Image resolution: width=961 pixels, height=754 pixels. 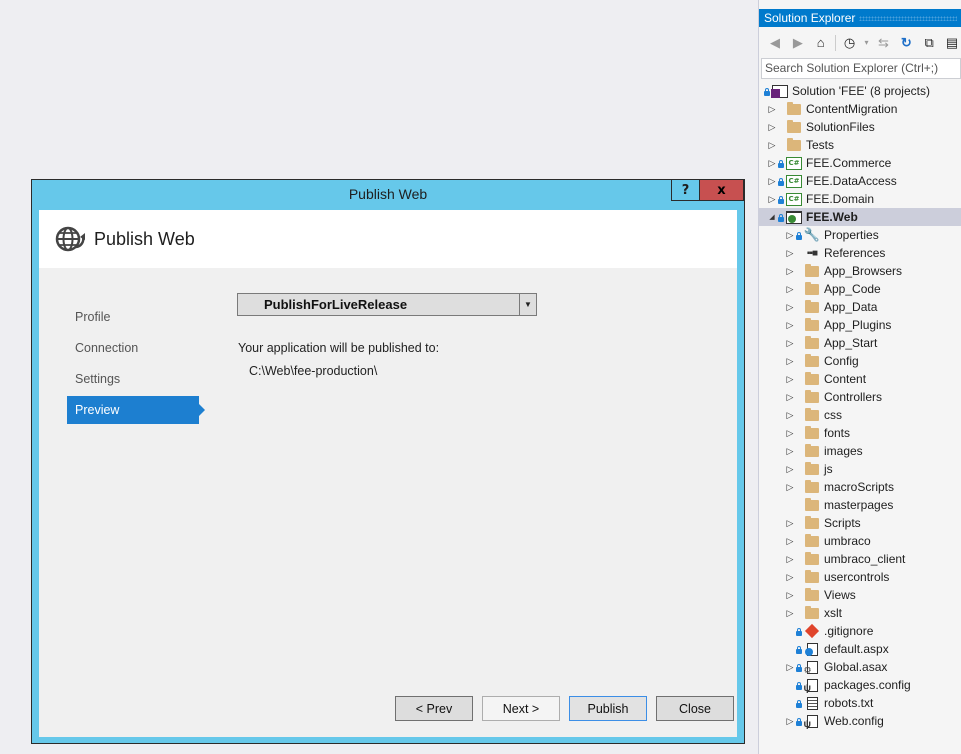 What do you see at coordinates (860, 163) in the screenshot?
I see `tree-item: ▷ C# FEE.Commerce` at bounding box center [860, 163].